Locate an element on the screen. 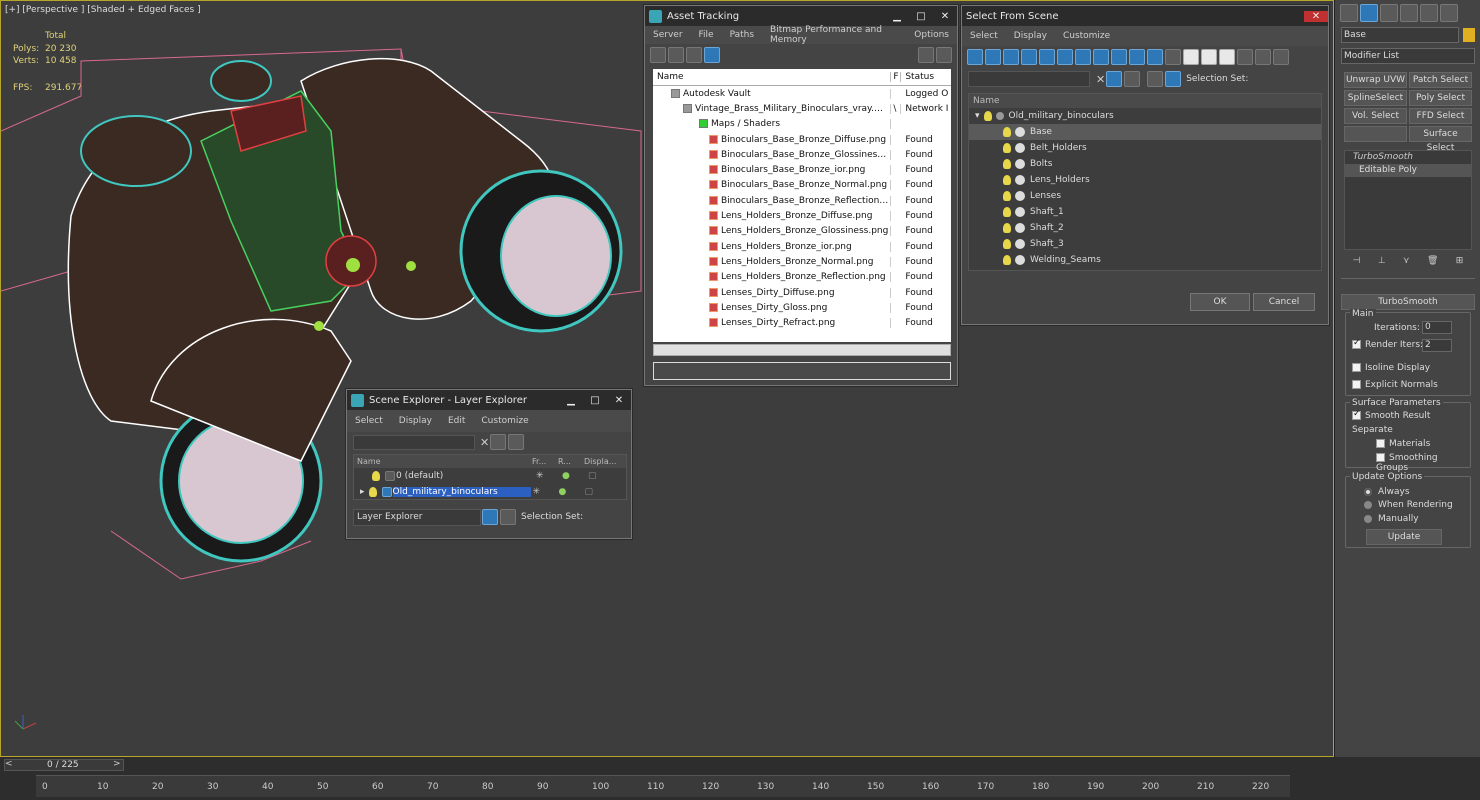  modifier-button: Vol. Select is located at coordinates (1375, 116).